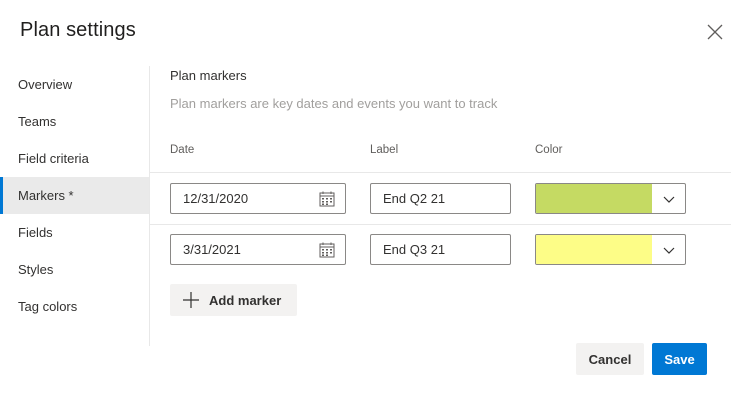  What do you see at coordinates (74, 269) in the screenshot?
I see `sidebar-item-styles: Styles` at bounding box center [74, 269].